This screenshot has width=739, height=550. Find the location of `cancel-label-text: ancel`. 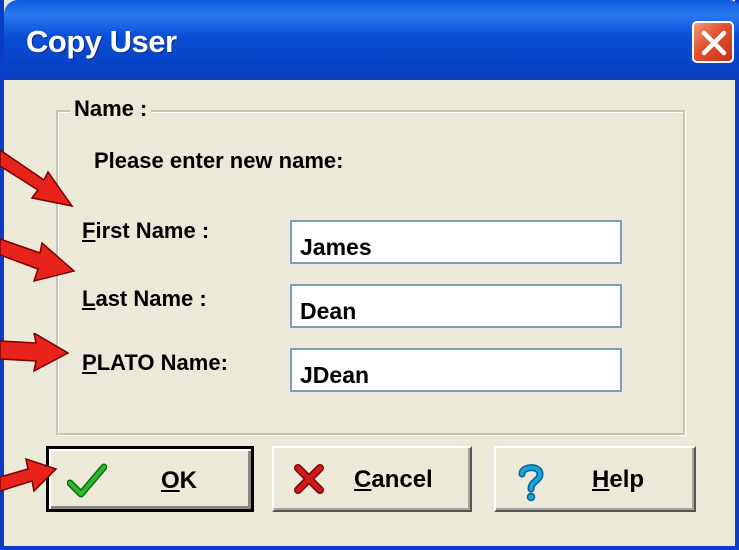

cancel-label-text: ancel is located at coordinates (402, 479).